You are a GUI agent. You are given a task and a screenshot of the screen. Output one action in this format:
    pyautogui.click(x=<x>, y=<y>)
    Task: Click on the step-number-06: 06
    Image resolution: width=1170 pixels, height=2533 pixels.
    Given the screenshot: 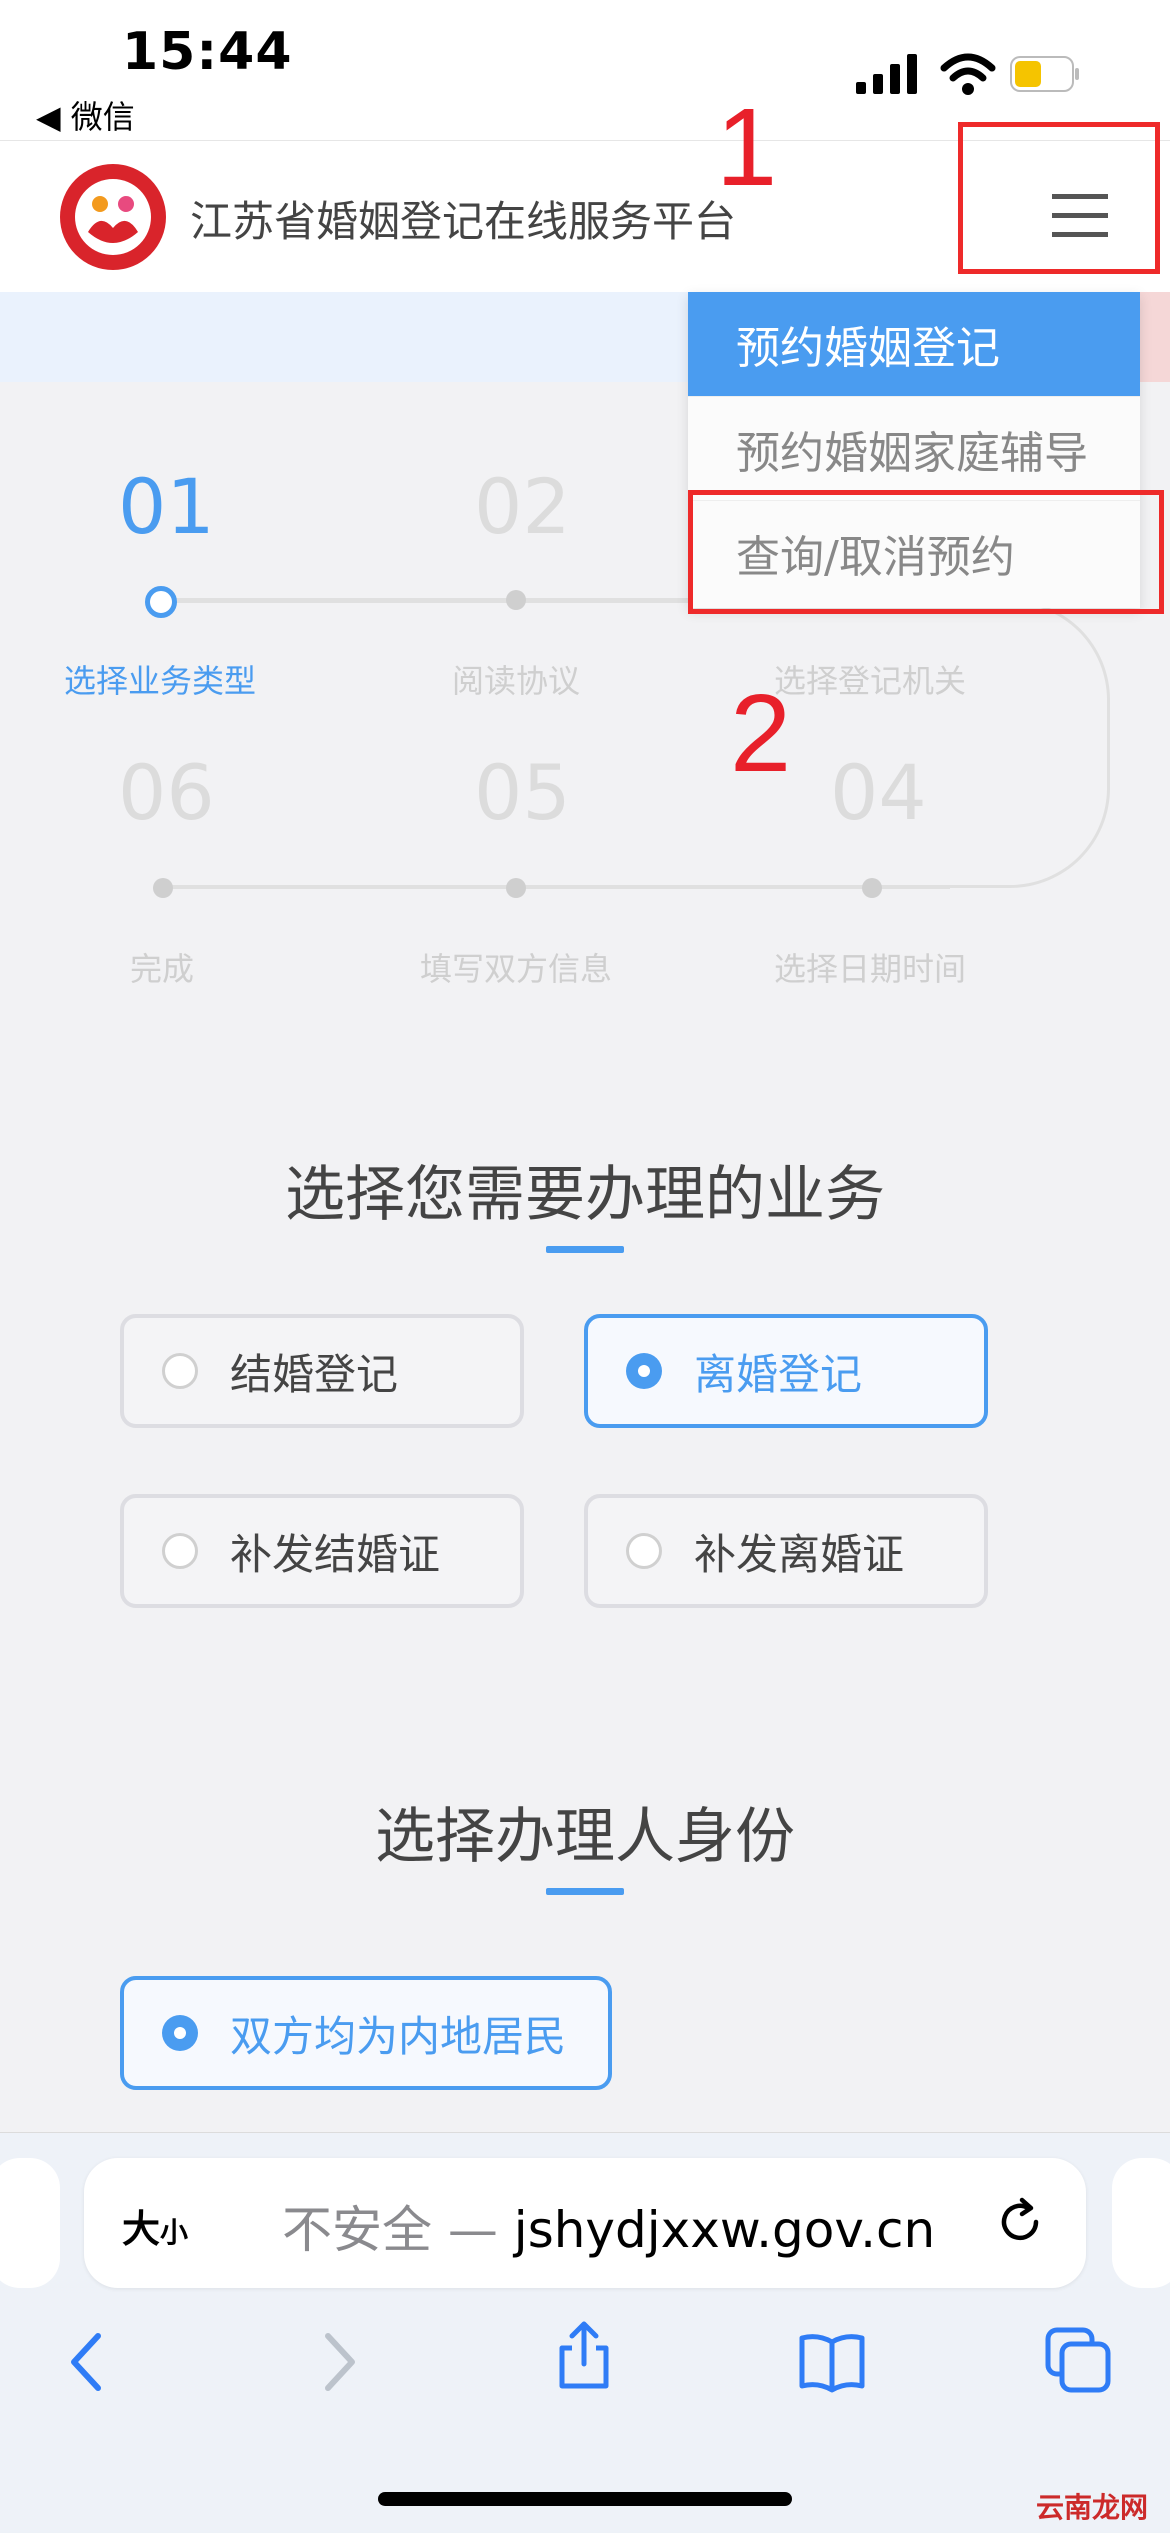 What is the action you would take?
    pyautogui.click(x=166, y=792)
    